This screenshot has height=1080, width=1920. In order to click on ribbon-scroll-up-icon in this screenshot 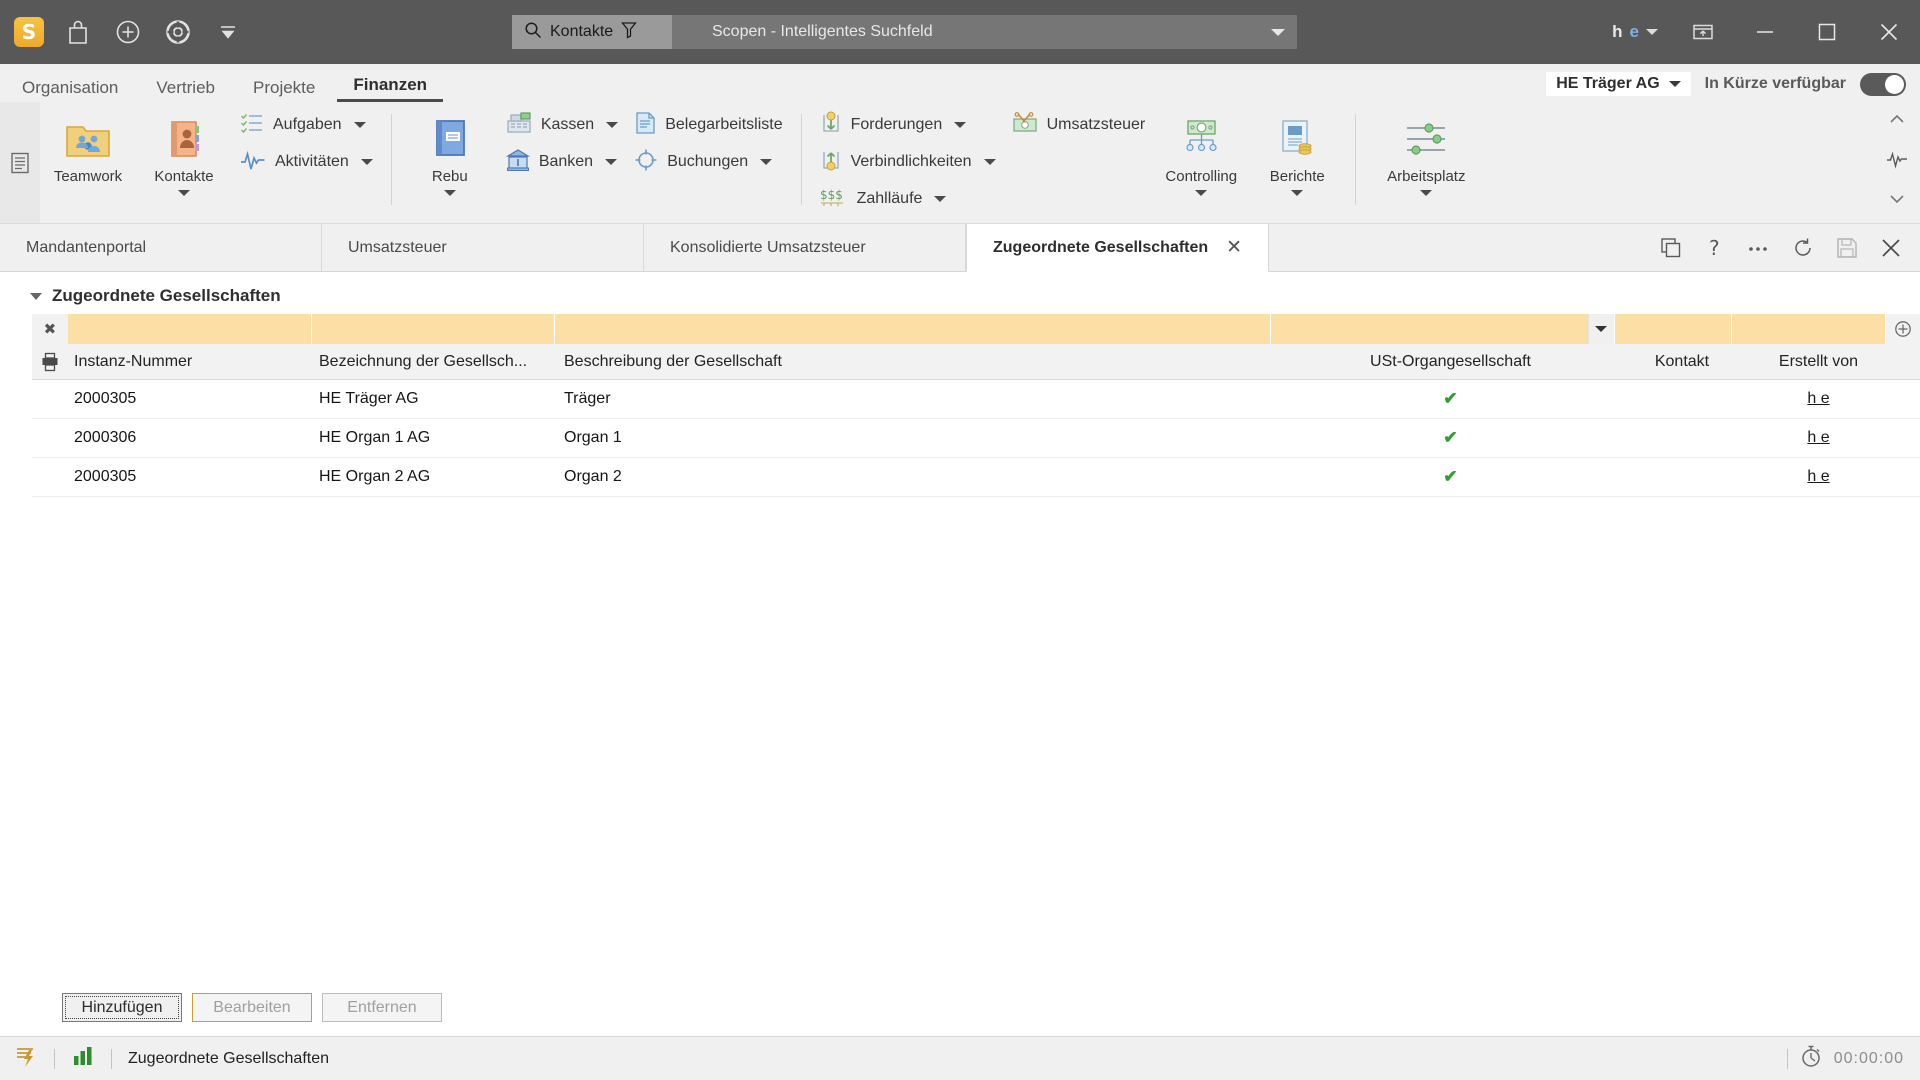, I will do `click(1897, 121)`.